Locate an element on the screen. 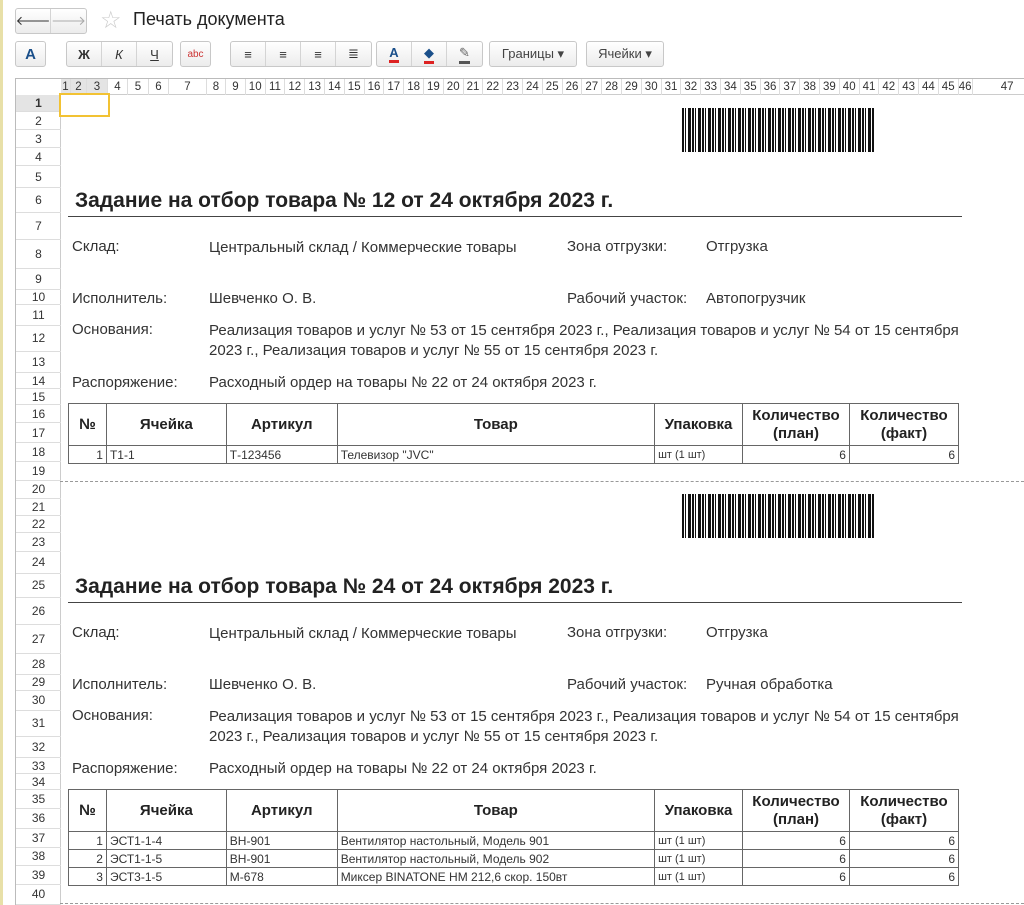 The width and height of the screenshot is (1024, 905). row-header-cell: 3 is located at coordinates (38, 139).